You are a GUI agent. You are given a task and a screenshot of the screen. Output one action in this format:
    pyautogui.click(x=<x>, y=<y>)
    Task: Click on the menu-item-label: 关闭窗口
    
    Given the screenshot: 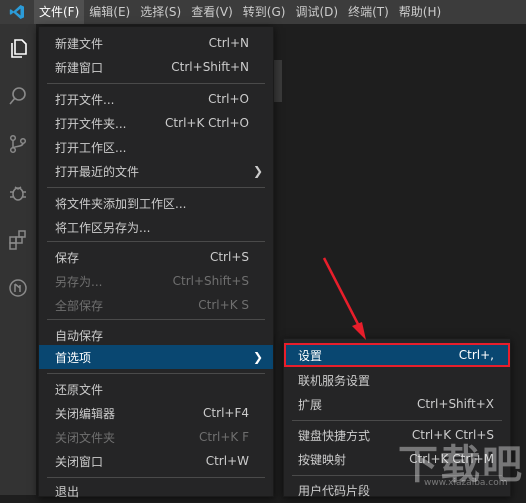 What is the action you would take?
    pyautogui.click(x=79, y=461)
    